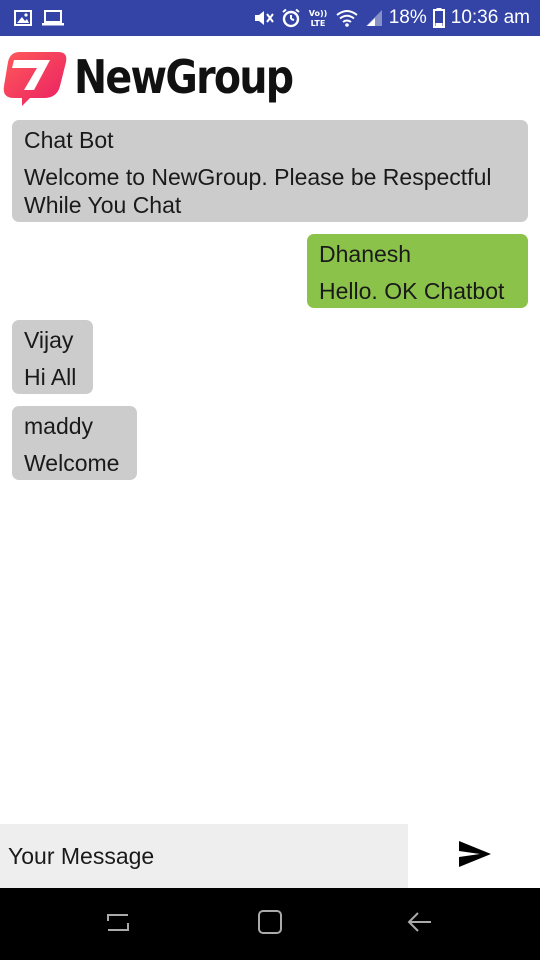  I want to click on message-bubble: Vijay Hi All, so click(52, 357).